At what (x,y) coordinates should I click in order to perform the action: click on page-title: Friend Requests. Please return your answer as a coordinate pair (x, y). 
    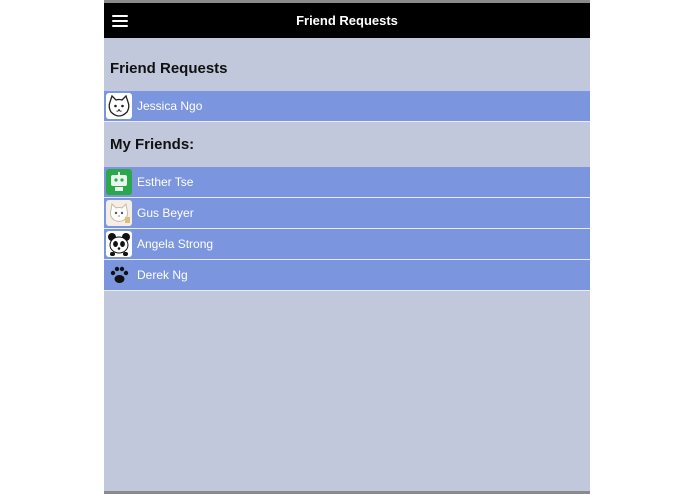
    Looking at the image, I should click on (347, 20).